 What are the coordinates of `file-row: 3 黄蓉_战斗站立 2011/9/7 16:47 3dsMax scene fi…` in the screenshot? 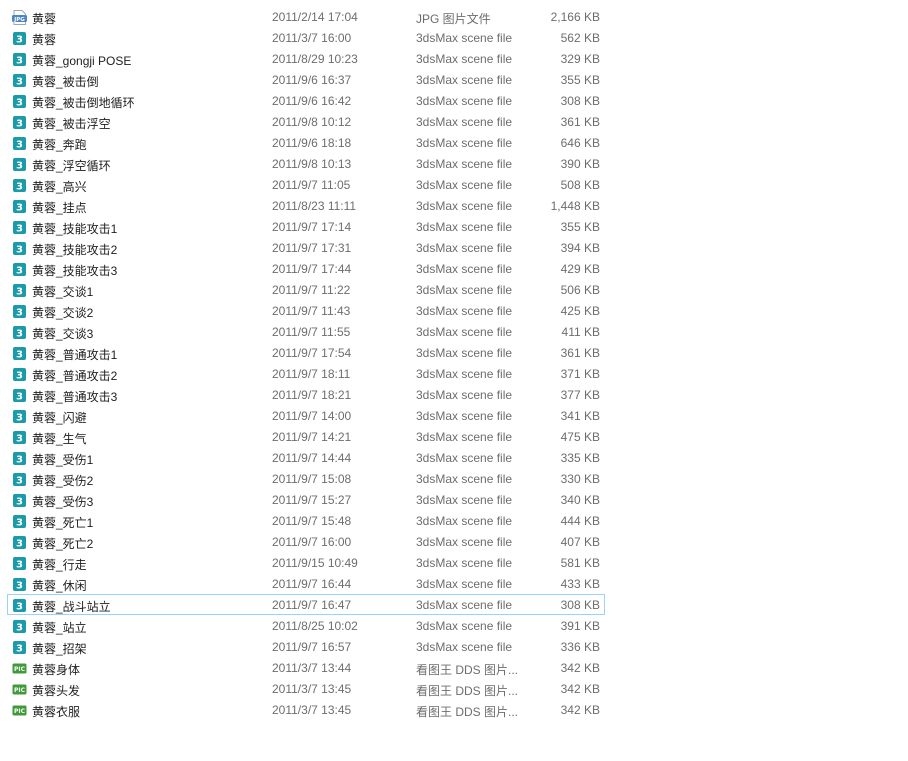 It's located at (306, 604).